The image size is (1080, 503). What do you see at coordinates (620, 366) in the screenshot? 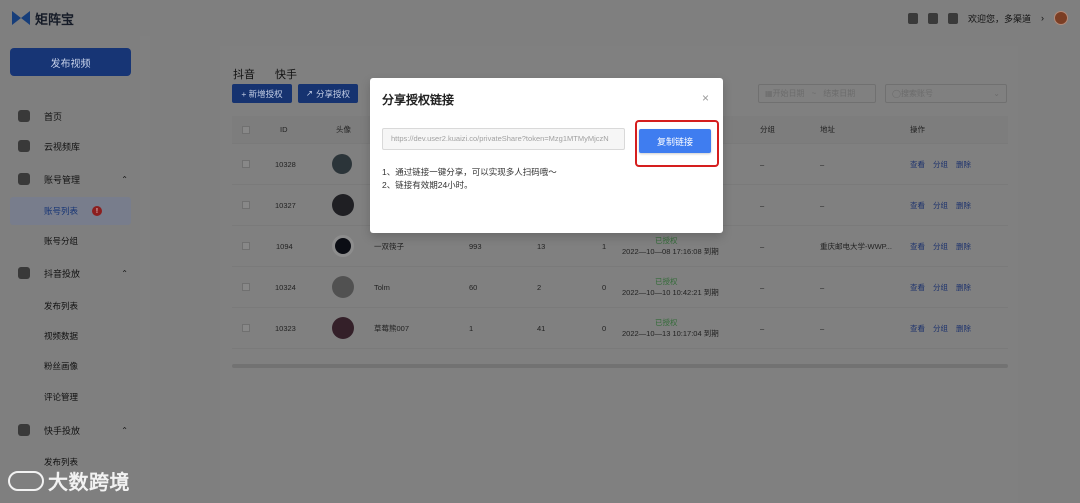
I see `horizontal-scrollbar` at bounding box center [620, 366].